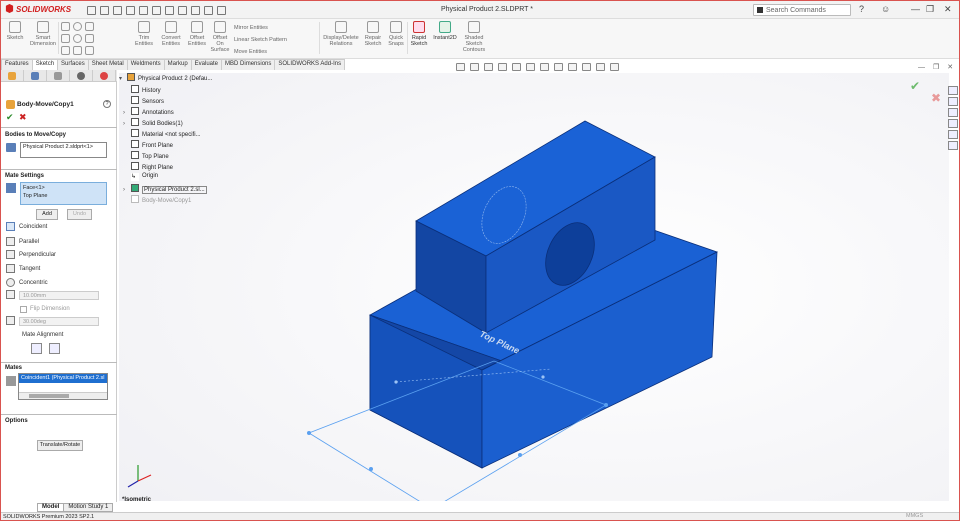 This screenshot has height=521, width=960. I want to click on apply-scene-icon, so click(586, 67).